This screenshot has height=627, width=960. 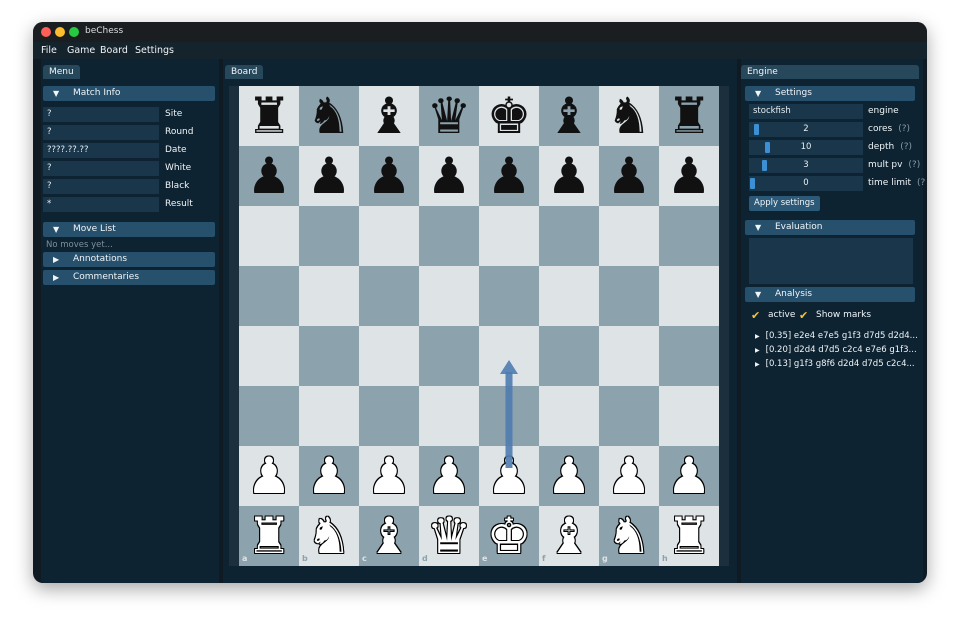 What do you see at coordinates (449, 116) in the screenshot?
I see `black-queen-icon: ♛` at bounding box center [449, 116].